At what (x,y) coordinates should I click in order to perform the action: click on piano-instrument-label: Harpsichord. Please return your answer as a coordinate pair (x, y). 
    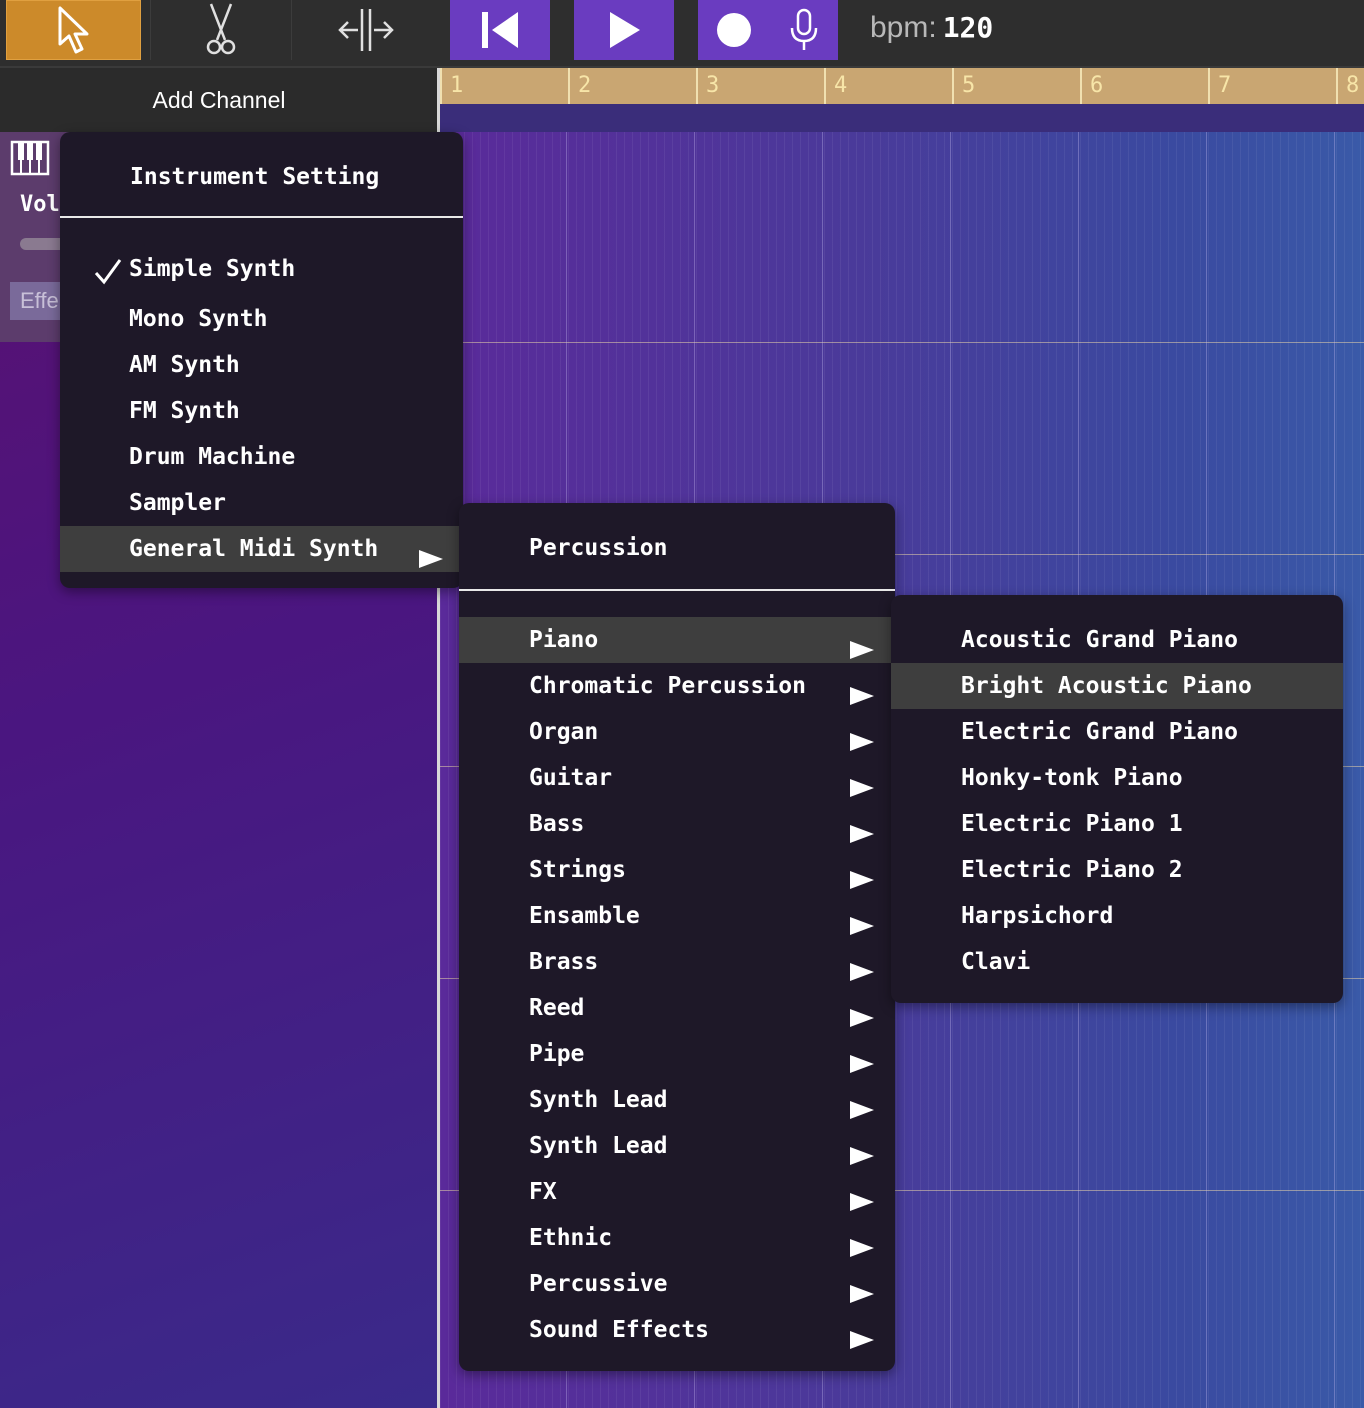
    Looking at the image, I should click on (1037, 916).